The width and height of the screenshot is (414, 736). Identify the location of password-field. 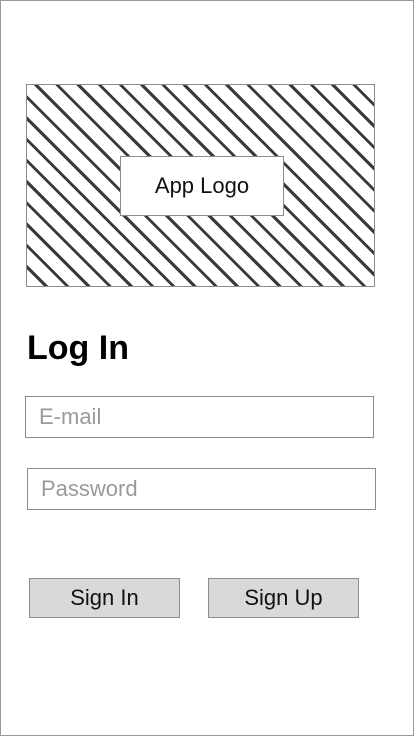
(201, 489).